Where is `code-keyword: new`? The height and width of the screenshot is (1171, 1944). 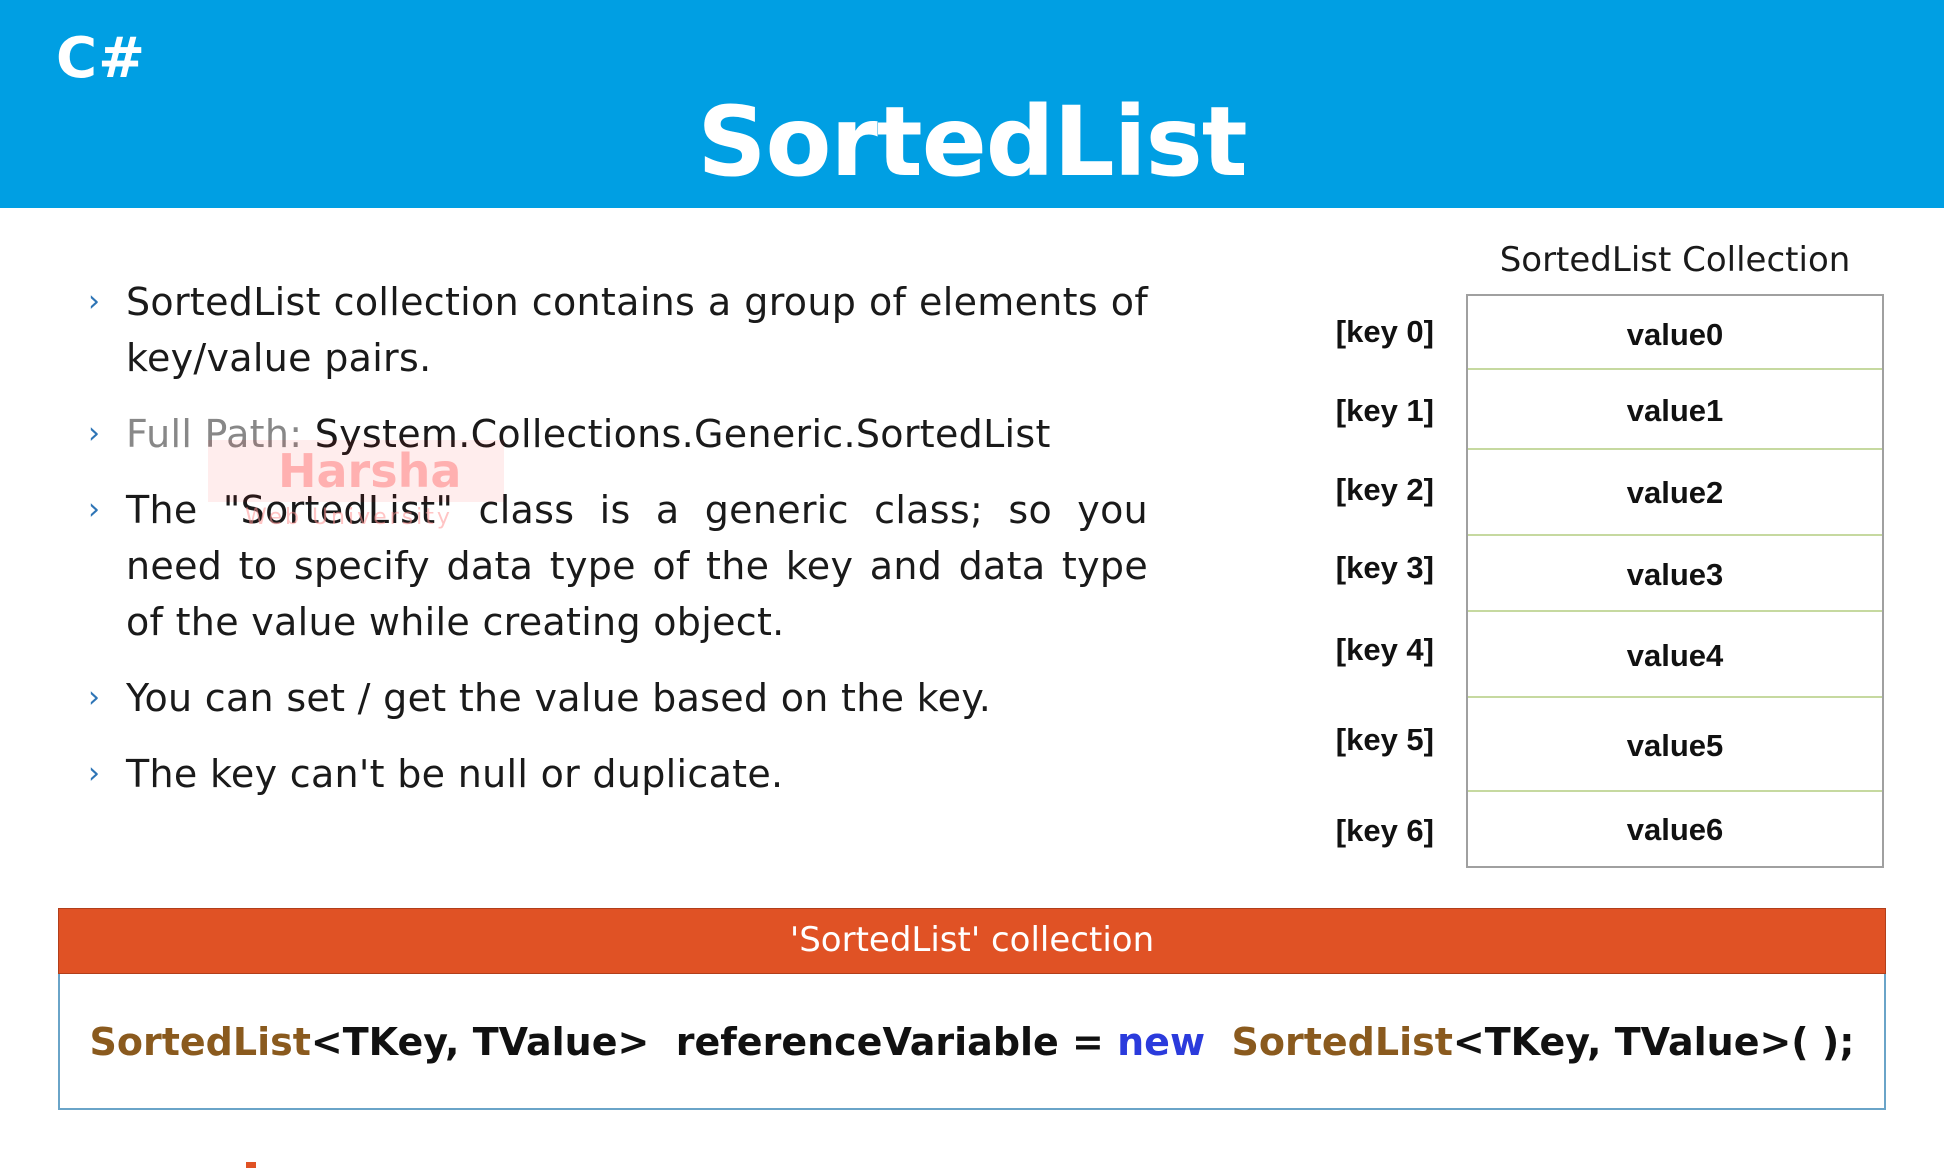 code-keyword: new is located at coordinates (1161, 1042).